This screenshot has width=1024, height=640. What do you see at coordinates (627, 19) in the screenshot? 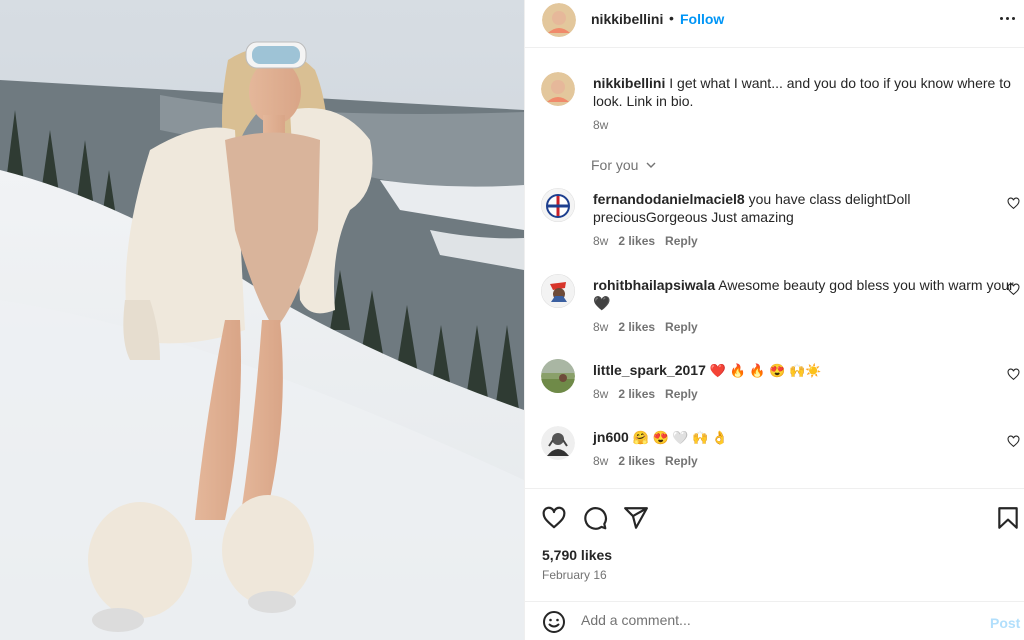
I see `author-username: nikkibellini` at bounding box center [627, 19].